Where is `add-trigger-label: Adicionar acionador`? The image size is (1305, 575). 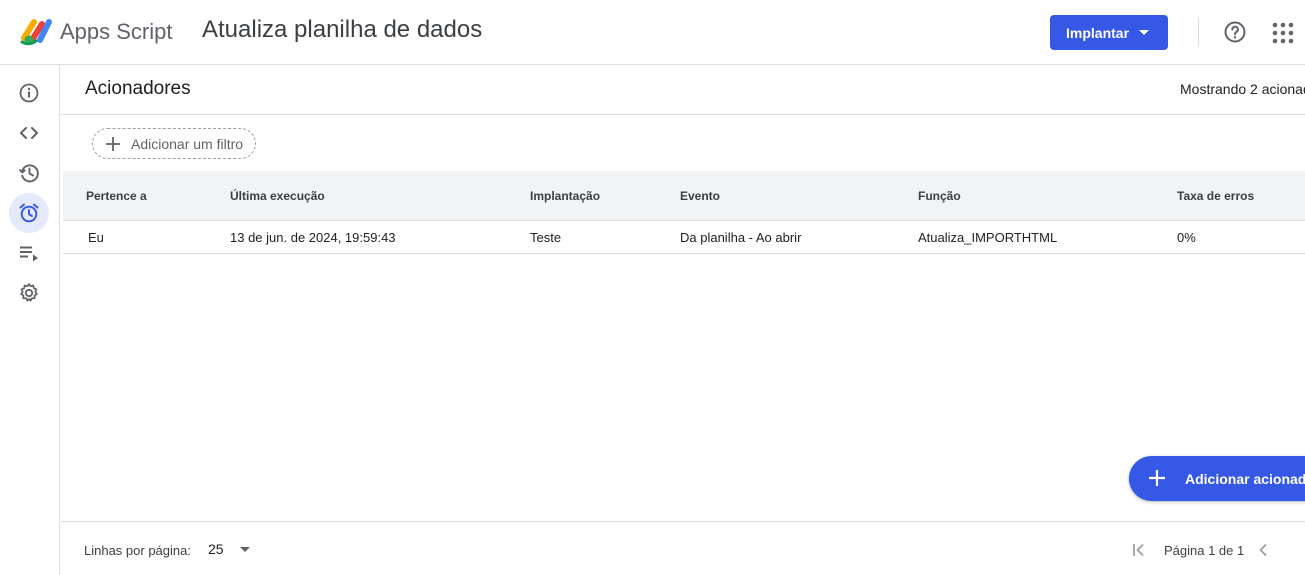 add-trigger-label: Adicionar acionador is located at coordinates (1245, 478).